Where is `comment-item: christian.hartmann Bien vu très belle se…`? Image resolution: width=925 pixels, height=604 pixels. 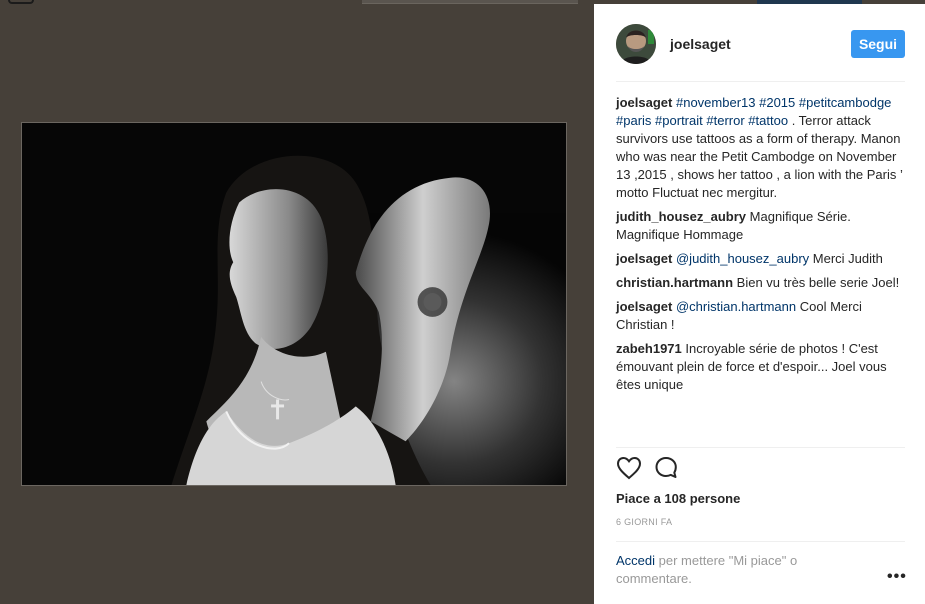
comment-item: christian.hartmann Bien vu très belle se… is located at coordinates (763, 283).